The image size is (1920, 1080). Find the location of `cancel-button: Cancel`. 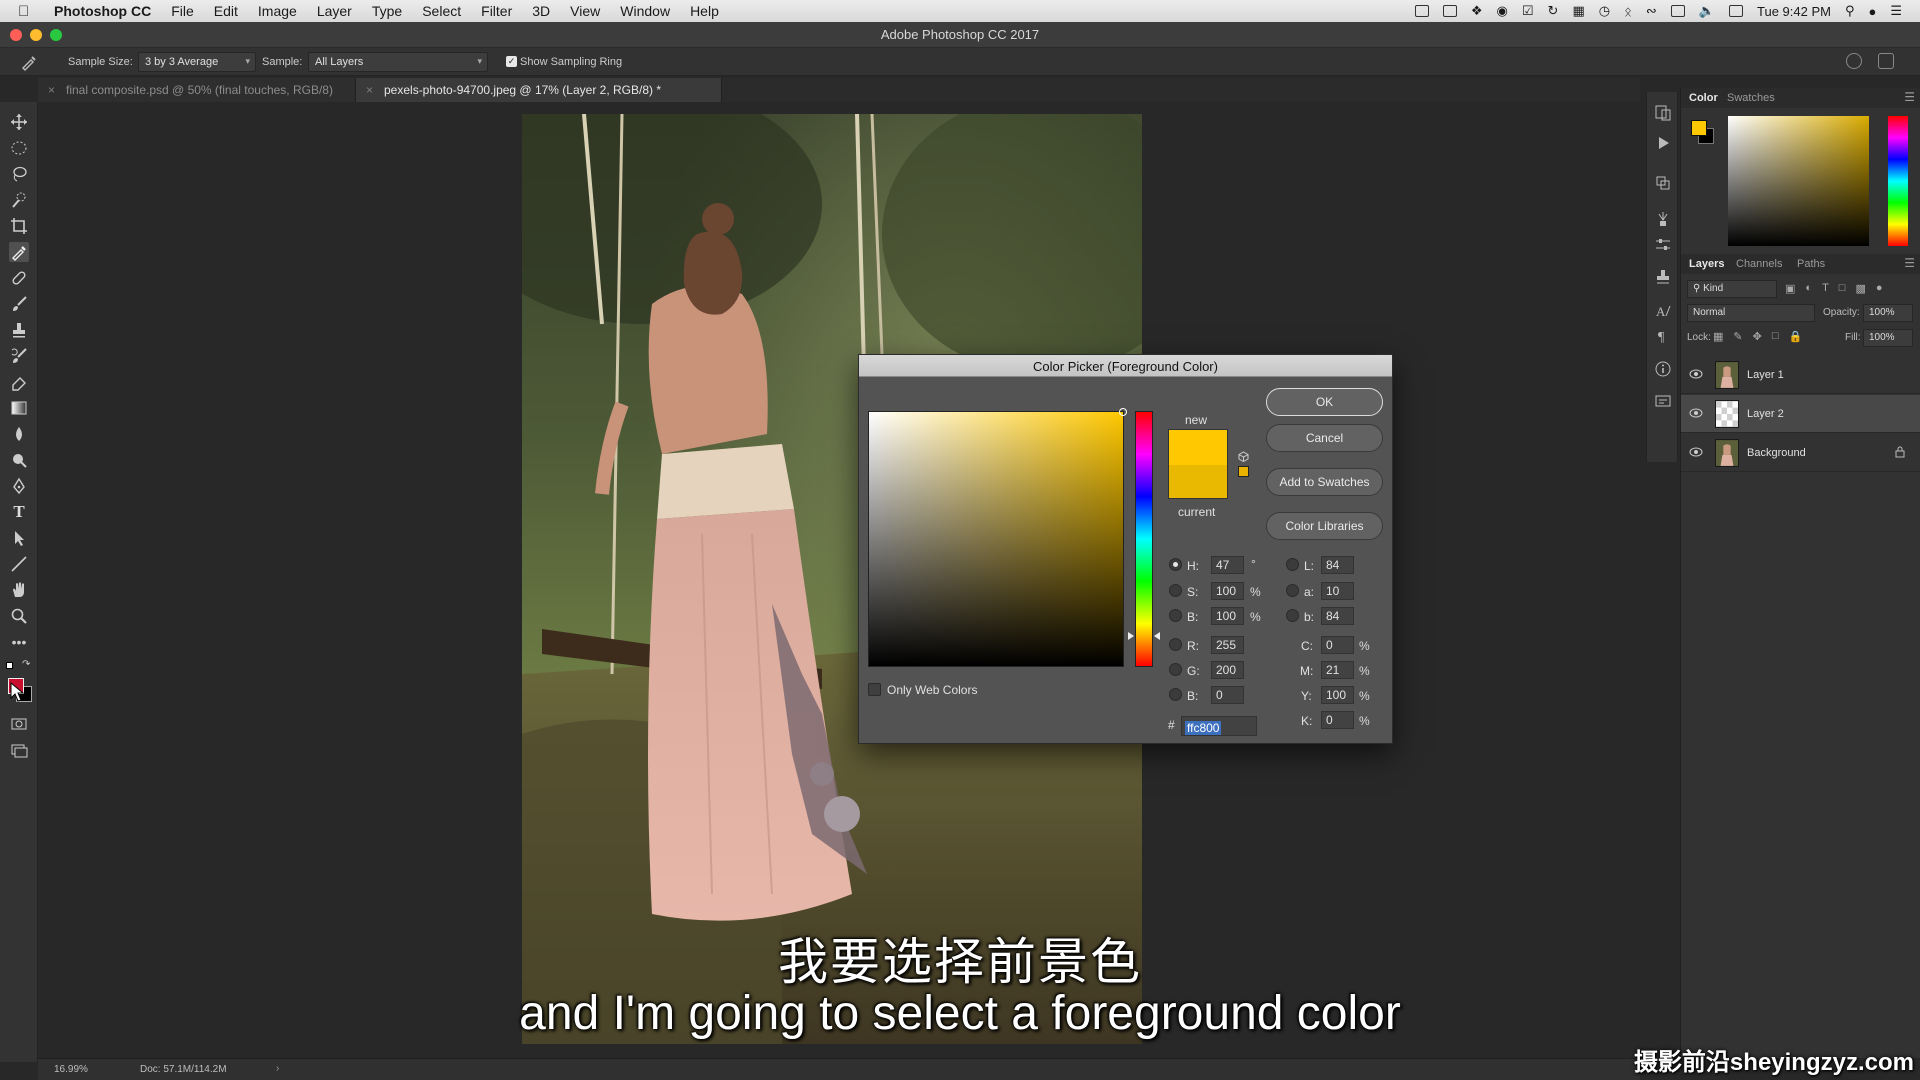

cancel-button: Cancel is located at coordinates (1324, 438).